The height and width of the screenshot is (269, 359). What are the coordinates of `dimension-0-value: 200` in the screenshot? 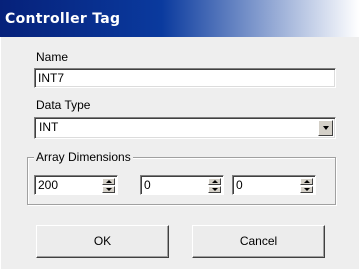 It's located at (48, 185).